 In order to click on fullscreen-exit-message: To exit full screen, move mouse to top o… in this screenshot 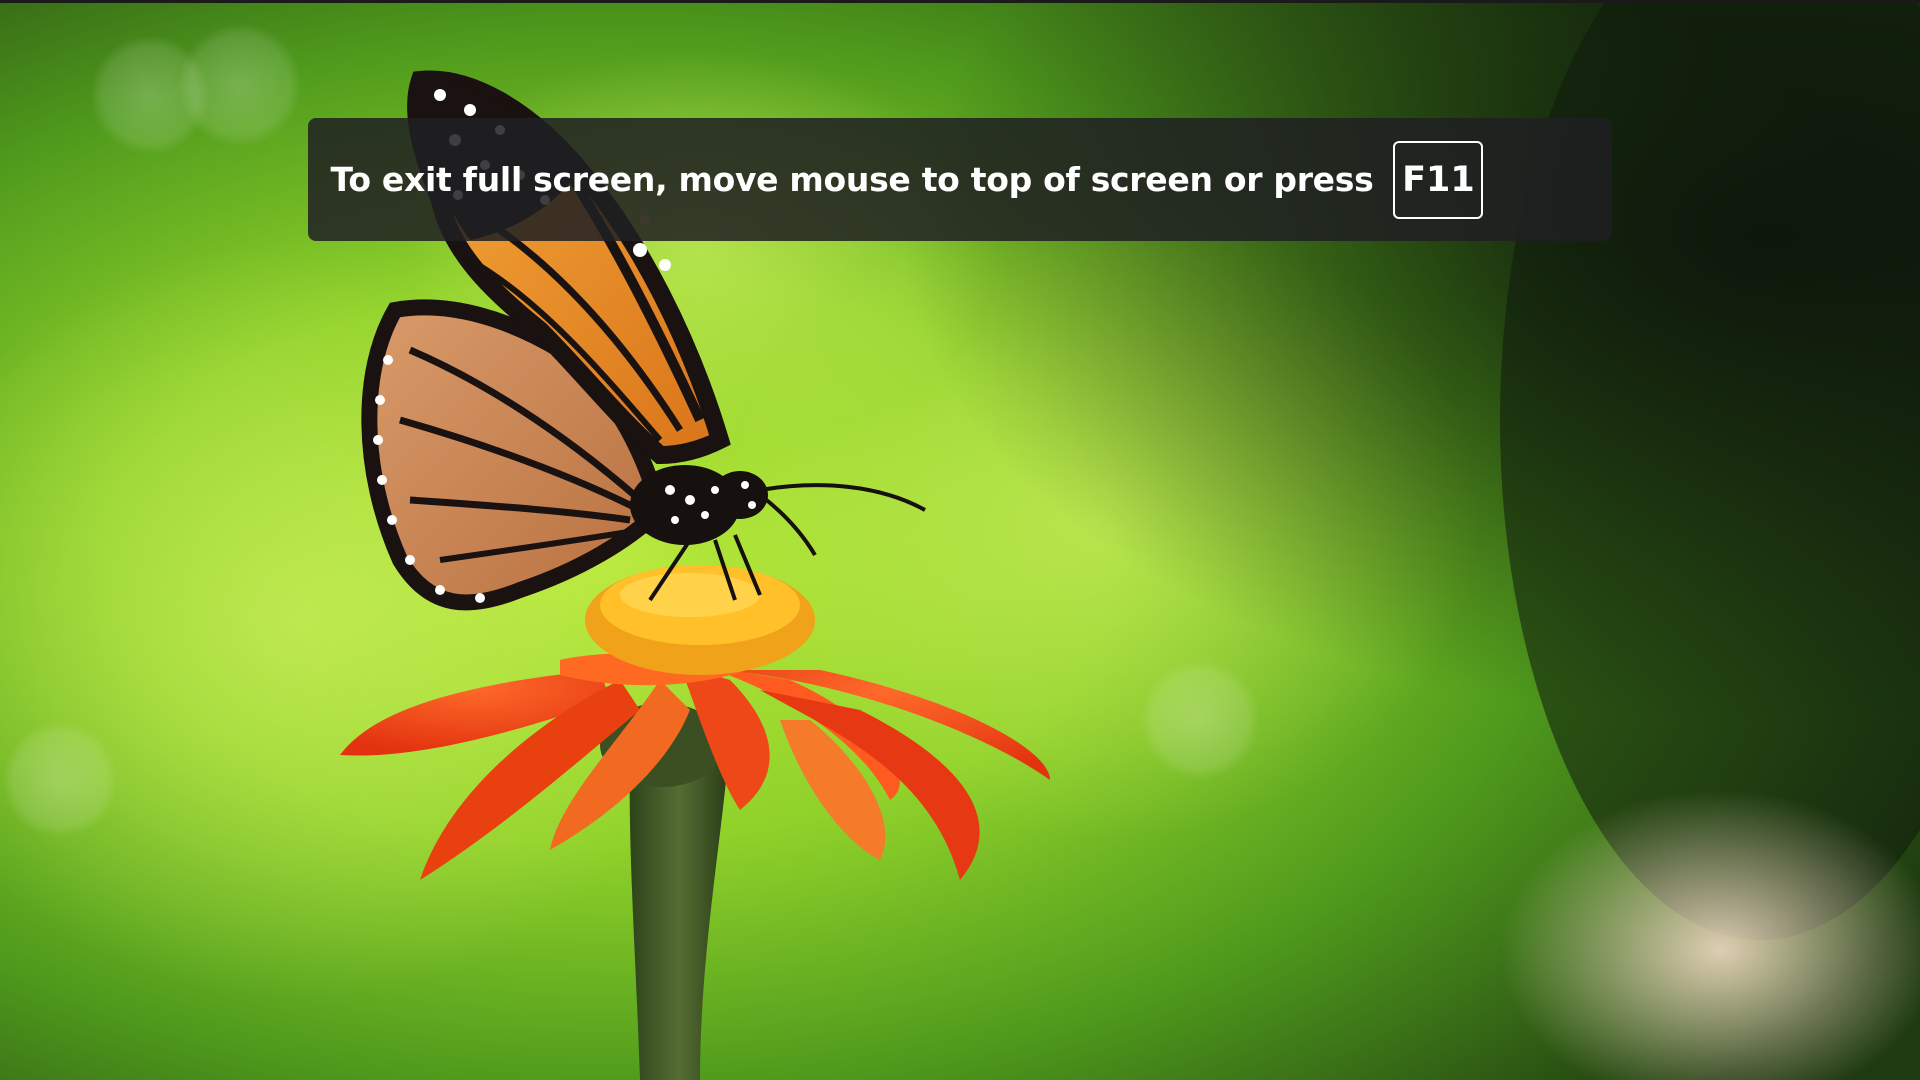, I will do `click(852, 179)`.